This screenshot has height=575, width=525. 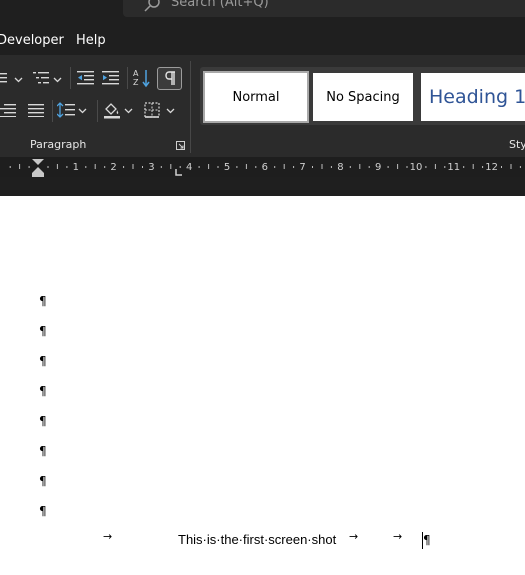 I want to click on title-bar: Search (Alt+Q), so click(x=262, y=14).